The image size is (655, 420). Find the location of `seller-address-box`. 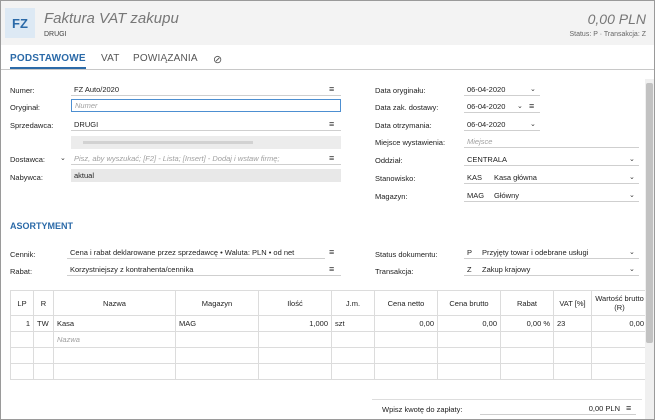

seller-address-box is located at coordinates (206, 142).